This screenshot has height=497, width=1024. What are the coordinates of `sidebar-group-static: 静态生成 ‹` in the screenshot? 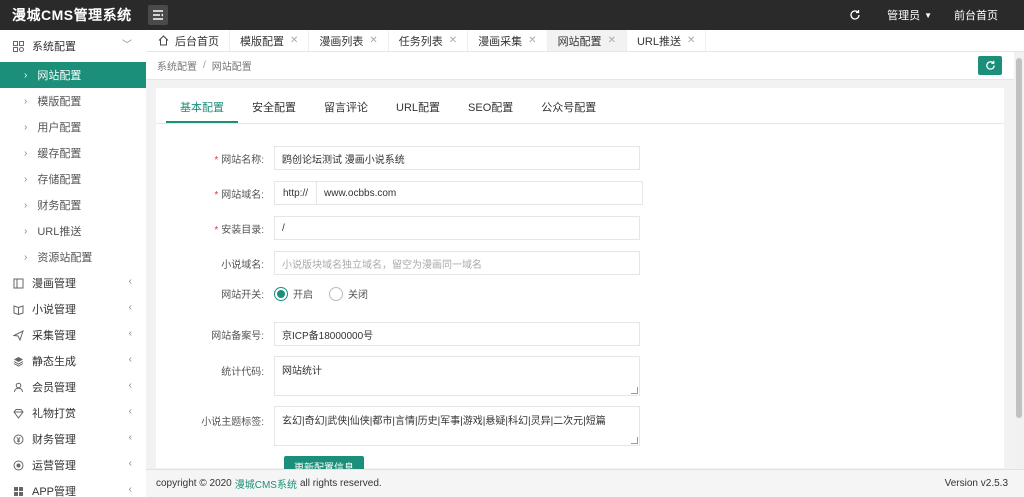 It's located at (73, 361).